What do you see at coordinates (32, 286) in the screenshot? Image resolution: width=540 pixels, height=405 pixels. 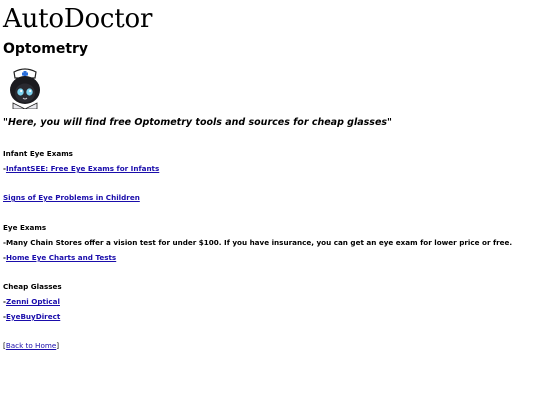 I see `cheap-glasses-heading: Cheap Glasses` at bounding box center [32, 286].